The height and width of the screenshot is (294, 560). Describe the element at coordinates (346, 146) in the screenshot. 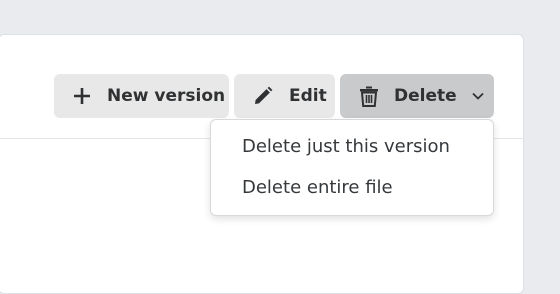

I see `menu-item-delete-version: Delete just this version` at that location.